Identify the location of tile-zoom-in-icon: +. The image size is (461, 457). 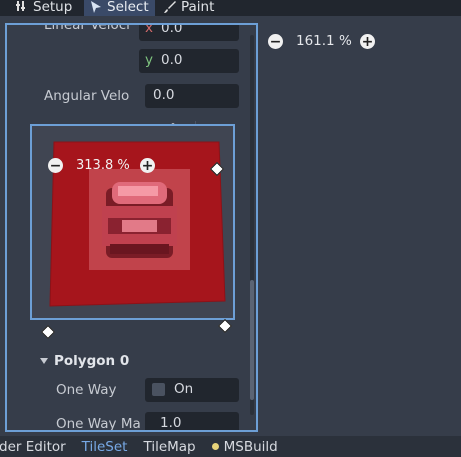
(147, 165).